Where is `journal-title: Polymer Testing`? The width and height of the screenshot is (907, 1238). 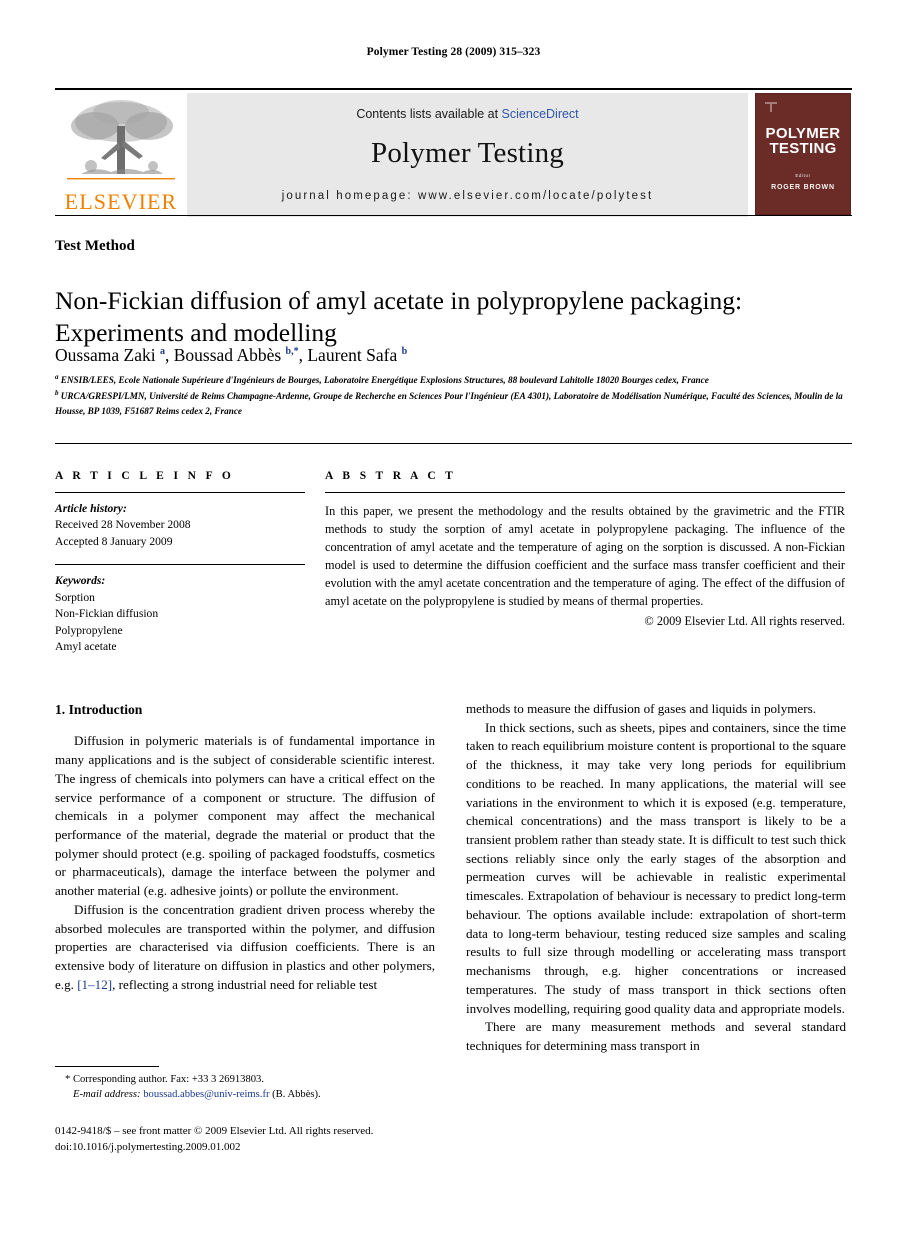 journal-title: Polymer Testing is located at coordinates (467, 153).